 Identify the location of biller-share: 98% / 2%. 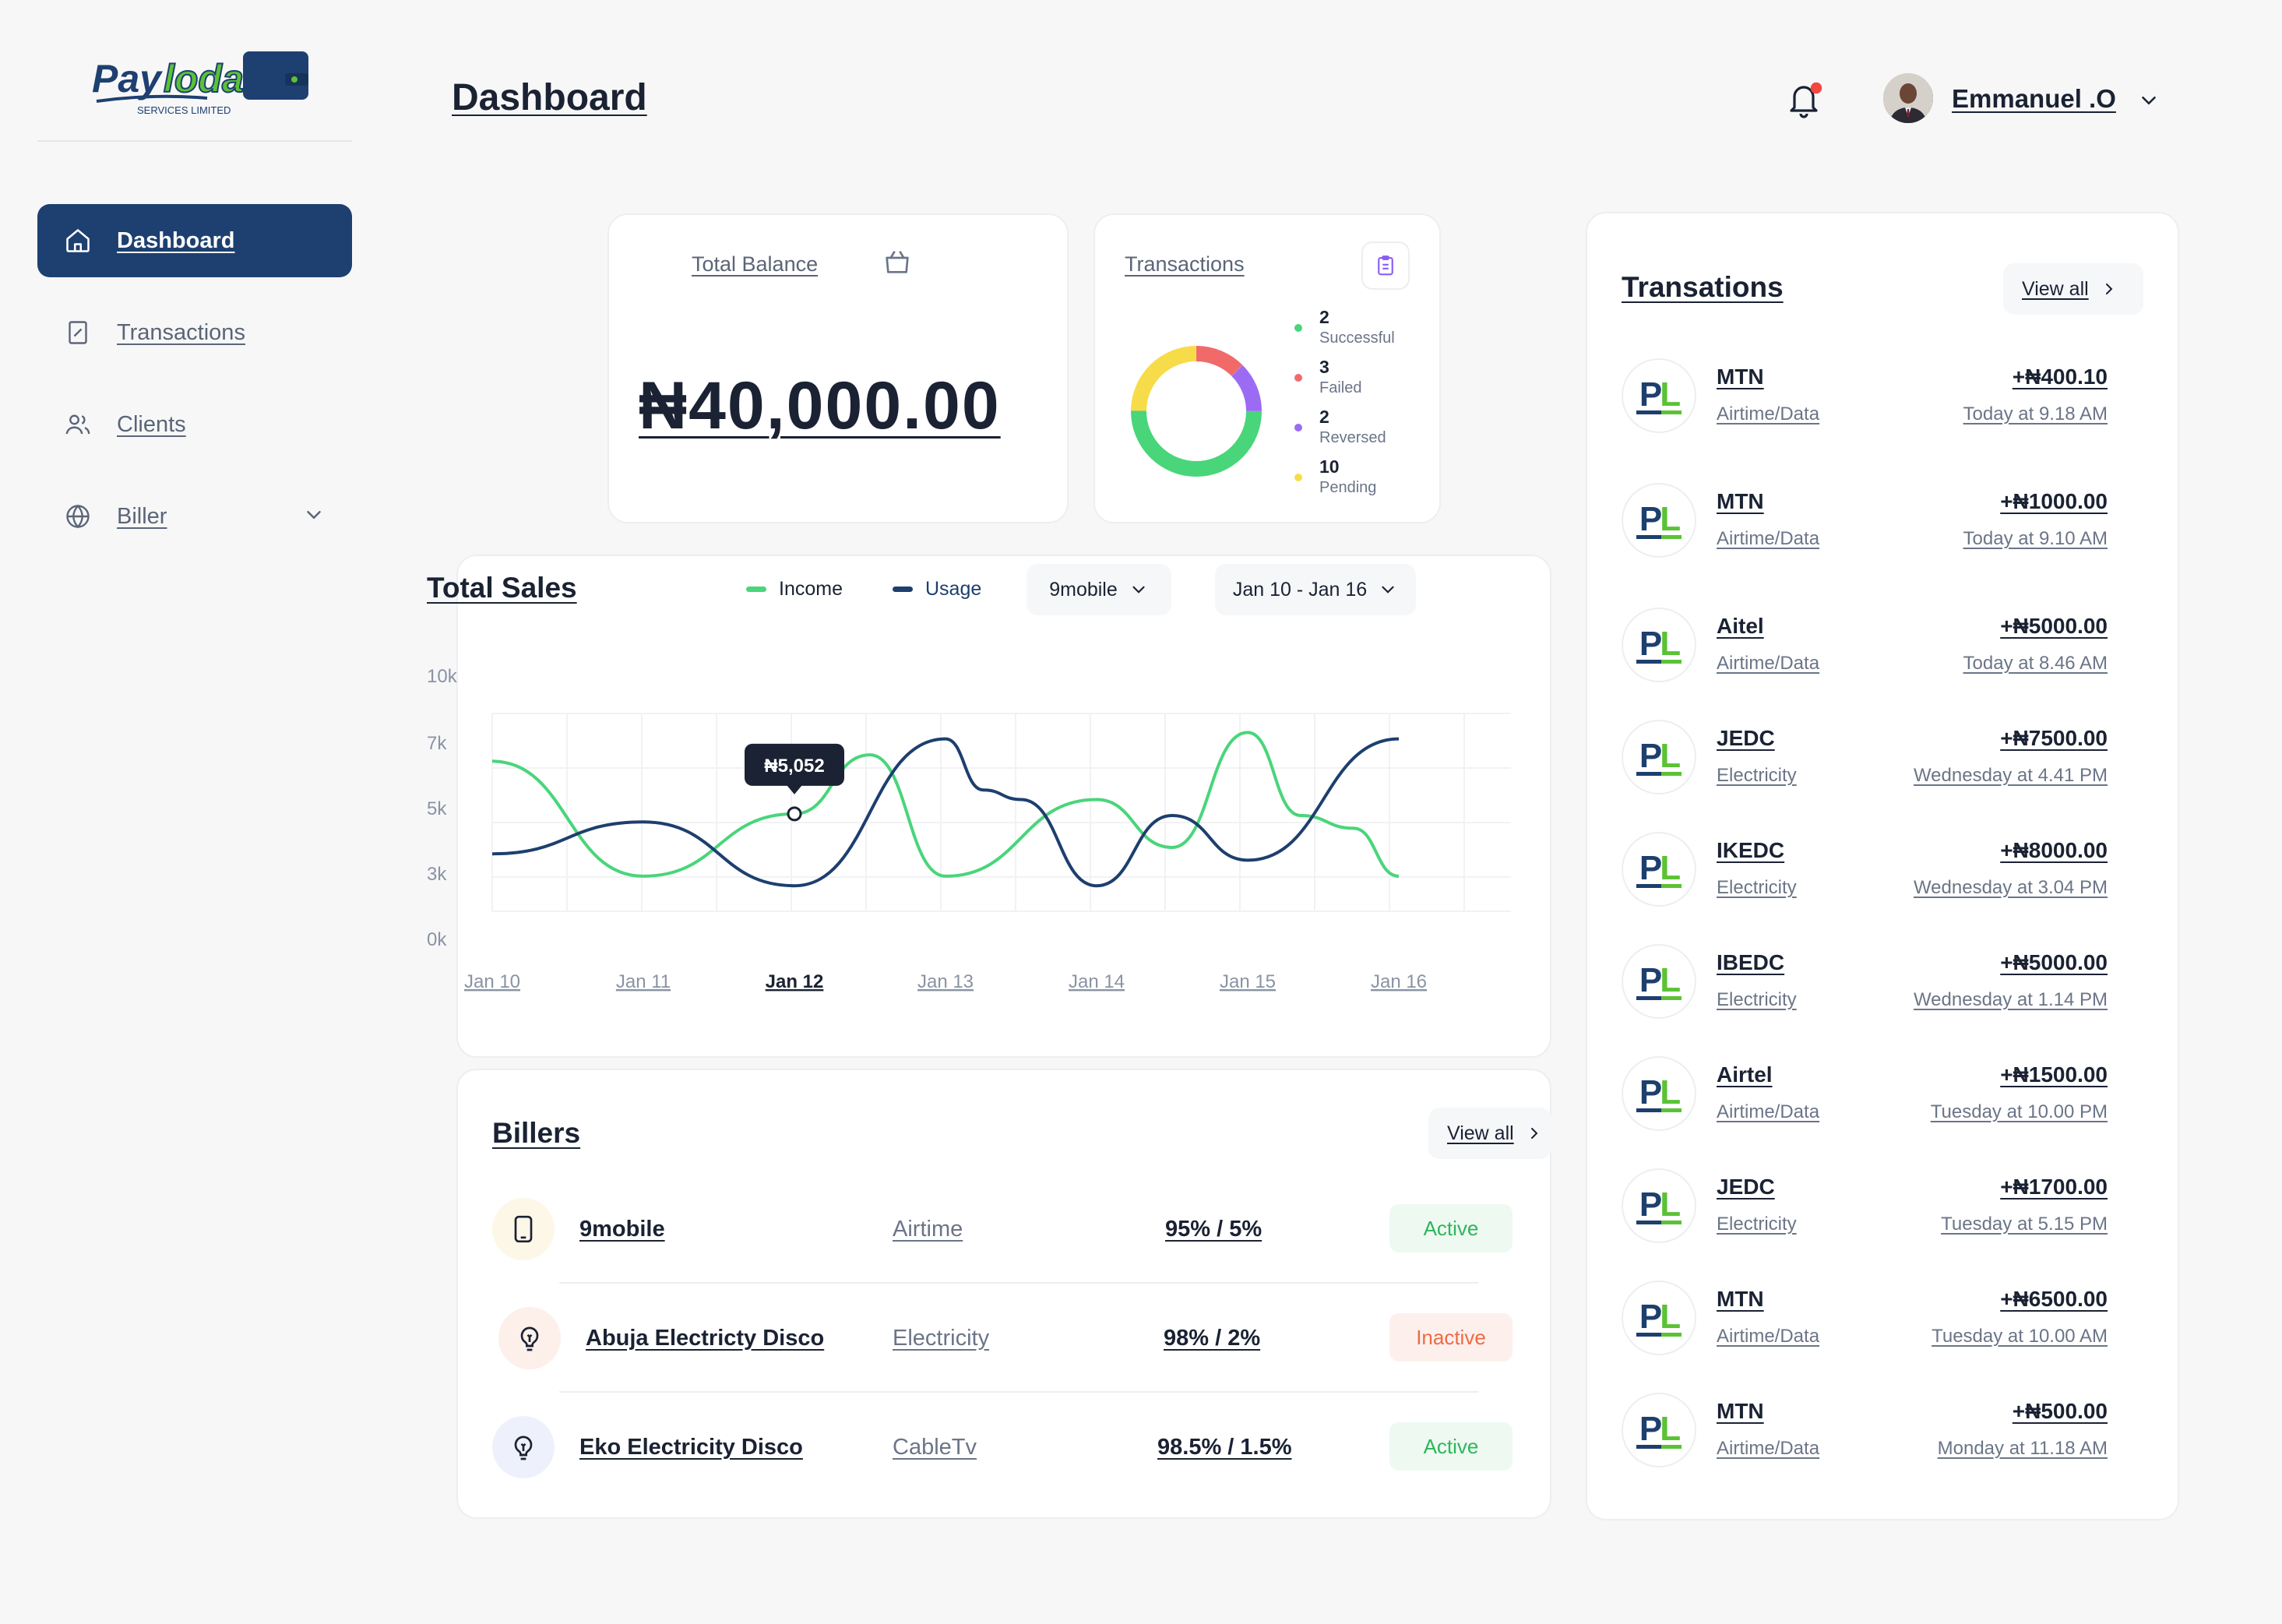
(1212, 1338).